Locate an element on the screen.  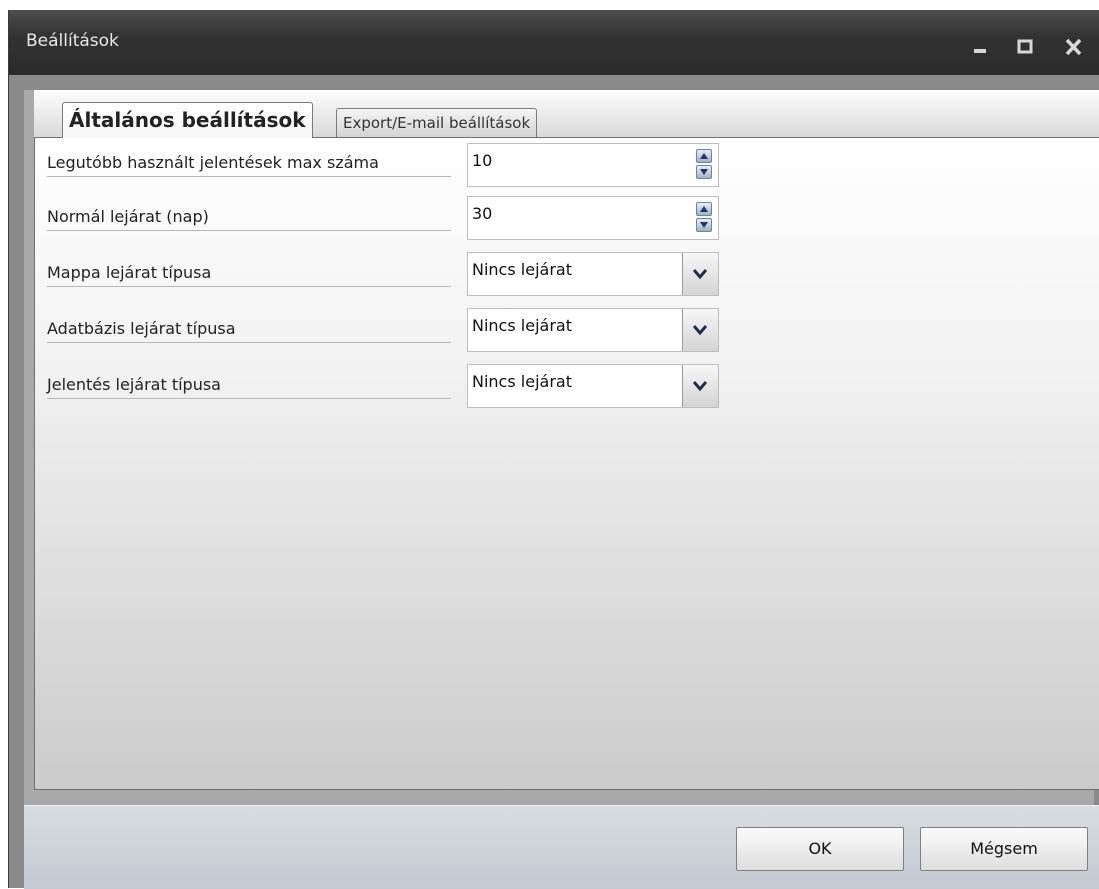
recent-reports-max-value: 10 is located at coordinates (482, 160).